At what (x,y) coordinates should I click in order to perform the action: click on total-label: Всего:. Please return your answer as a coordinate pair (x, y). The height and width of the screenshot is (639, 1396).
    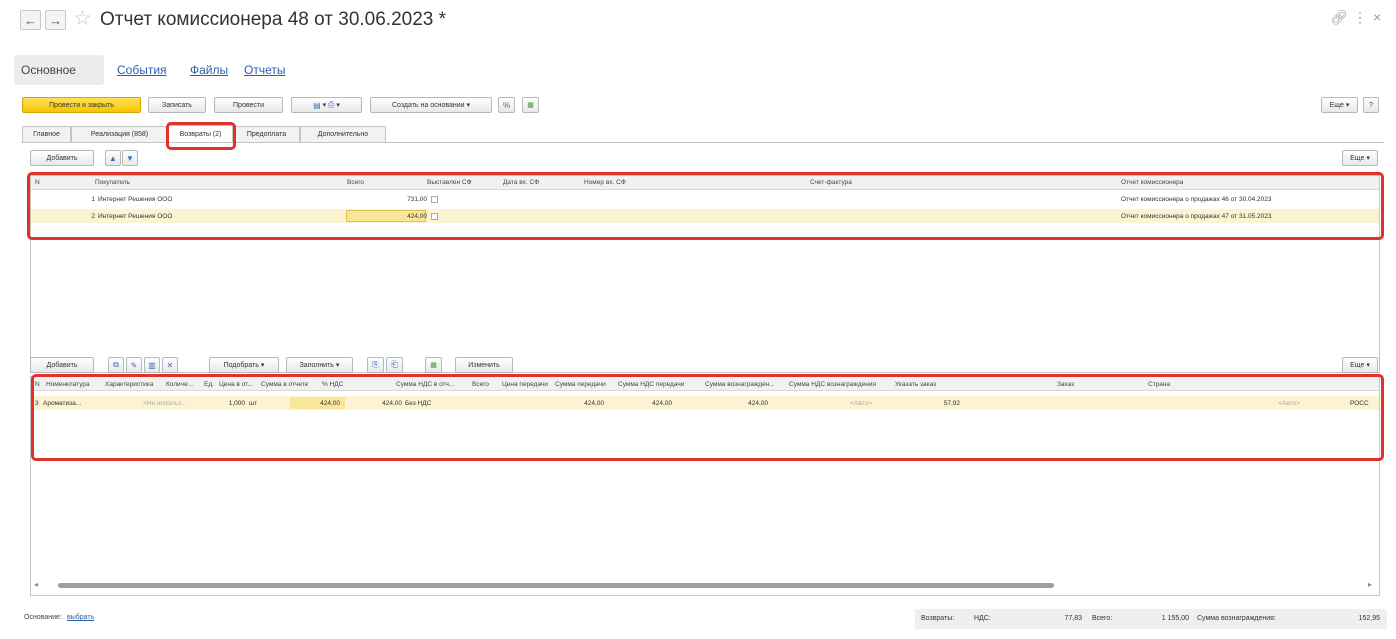
    Looking at the image, I should click on (1102, 618).